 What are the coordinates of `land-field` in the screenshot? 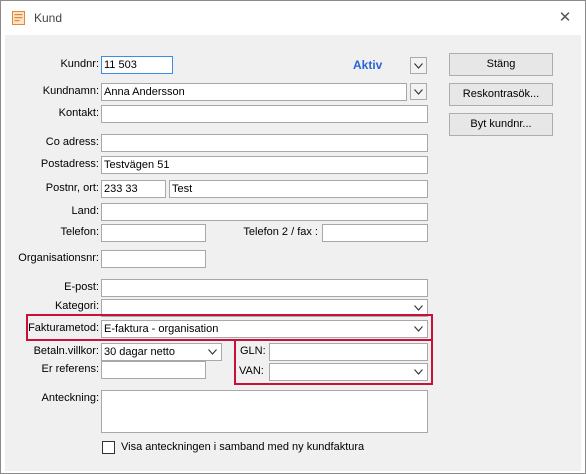 It's located at (264, 212).